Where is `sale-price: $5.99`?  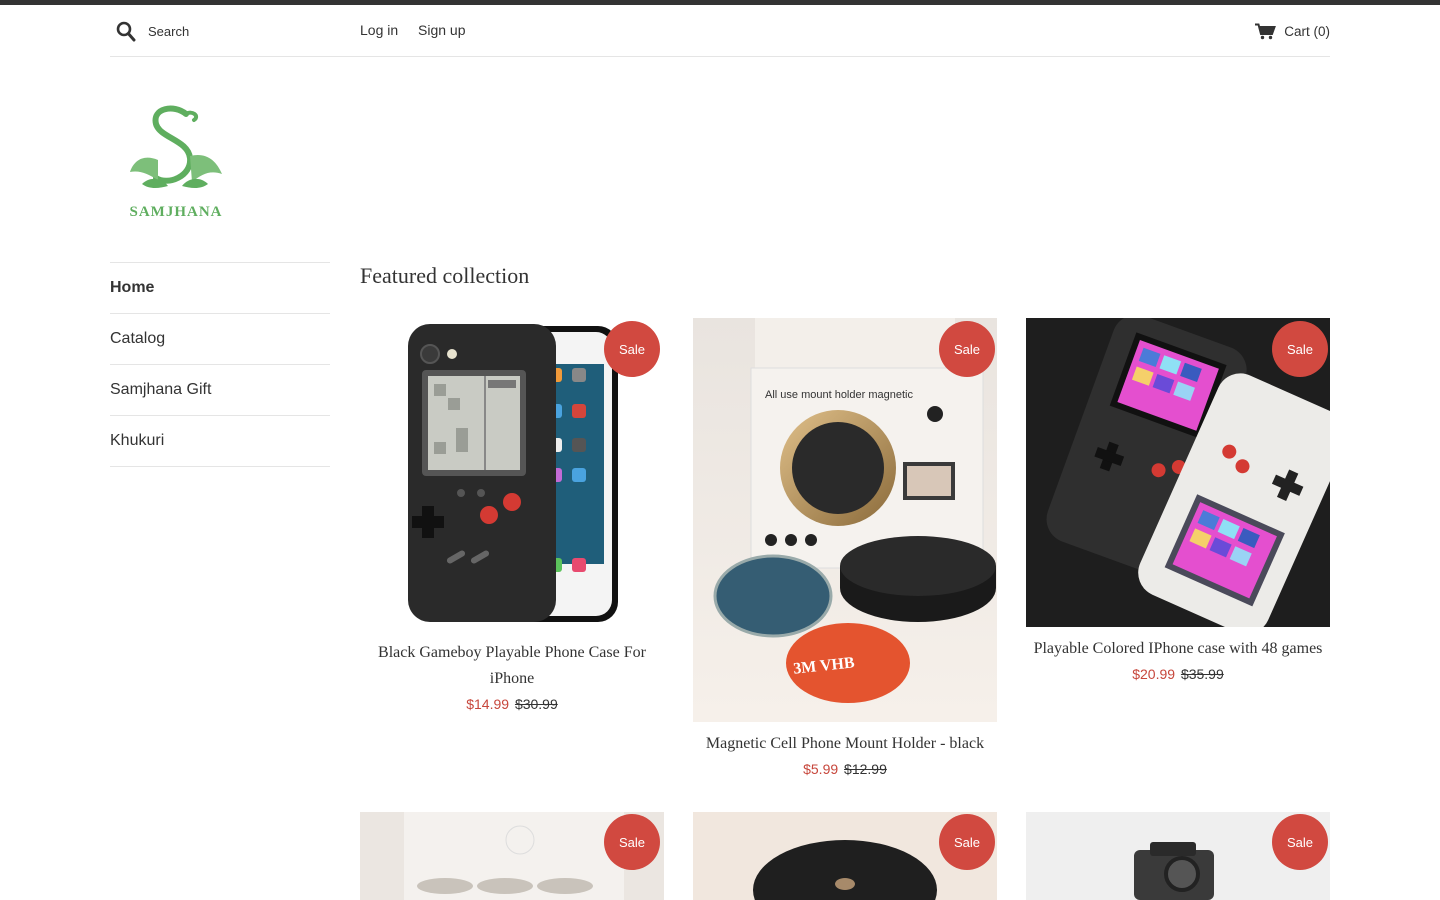 sale-price: $5.99 is located at coordinates (821, 769).